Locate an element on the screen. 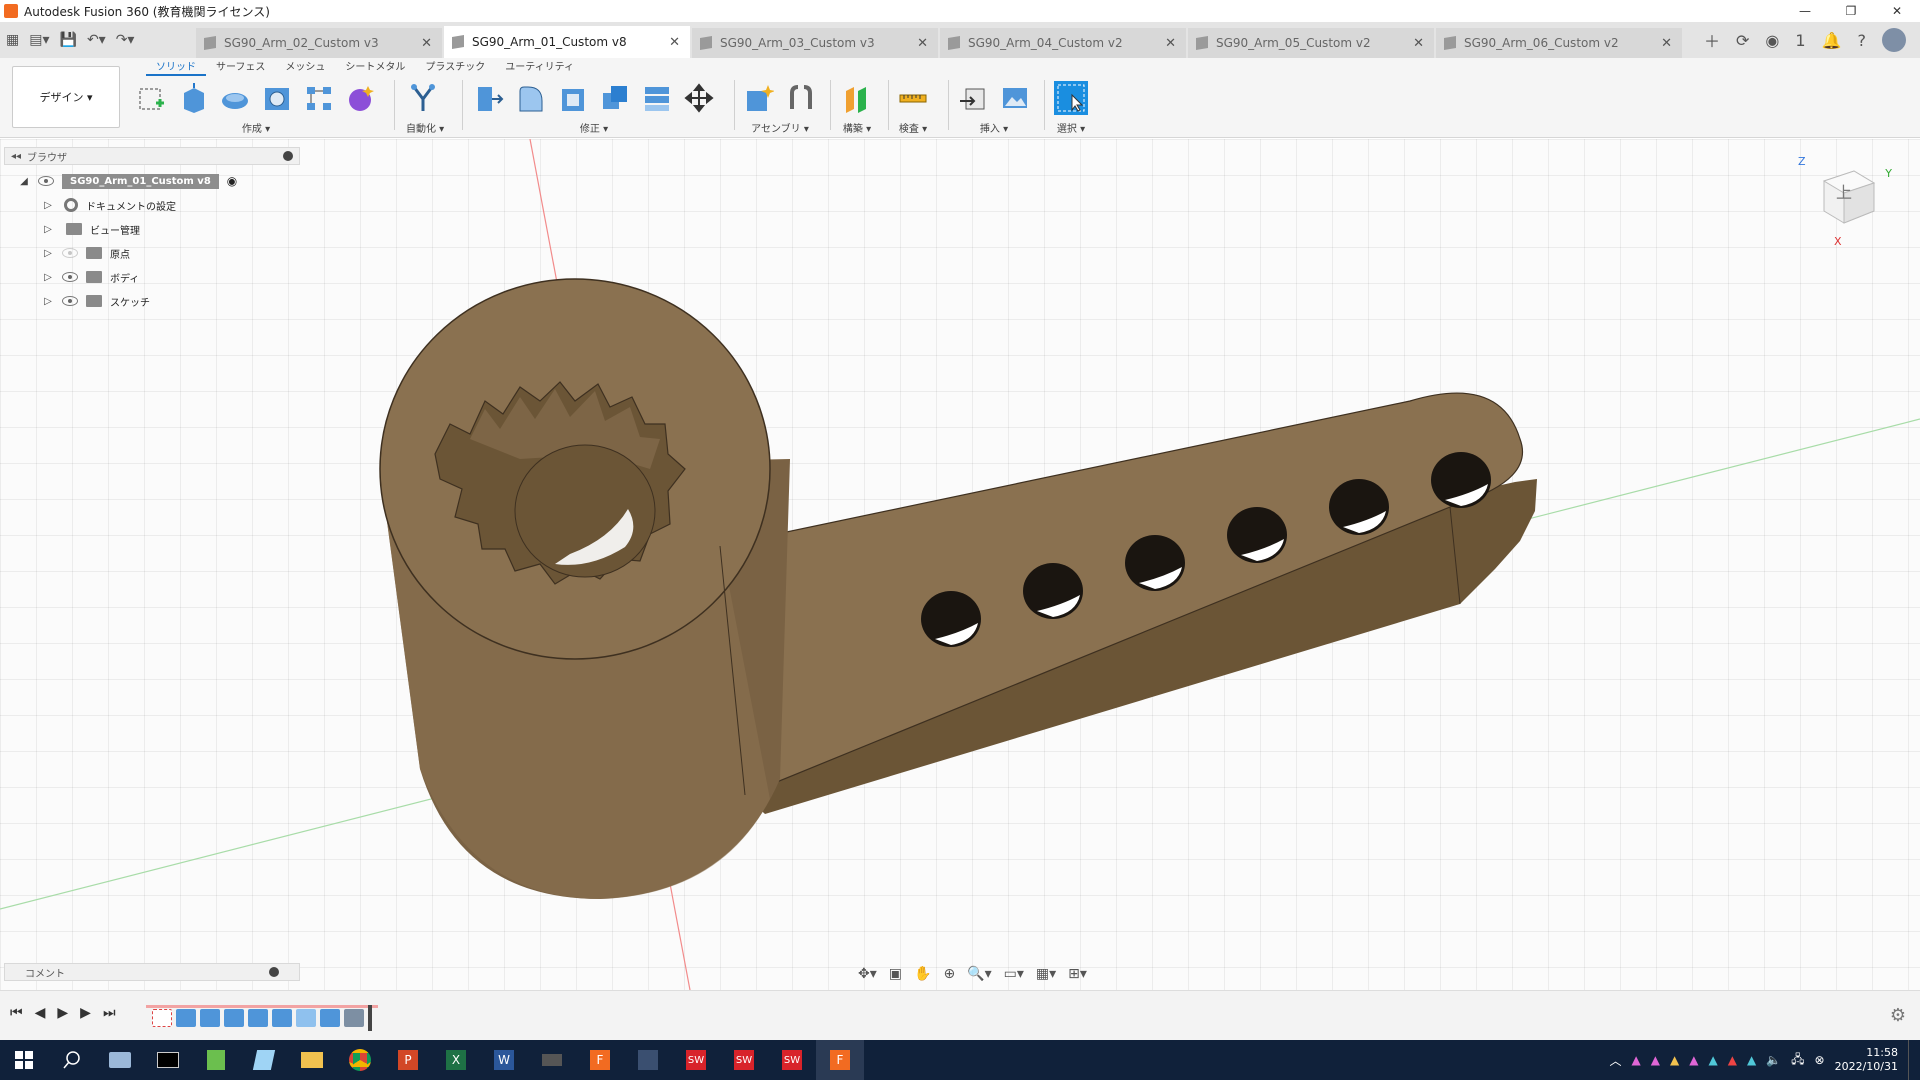  user-avatar is located at coordinates (1894, 40).